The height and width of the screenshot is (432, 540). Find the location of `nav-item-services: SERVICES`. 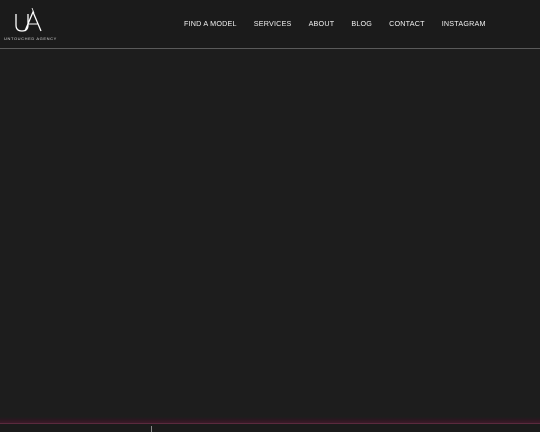

nav-item-services: SERVICES is located at coordinates (273, 23).